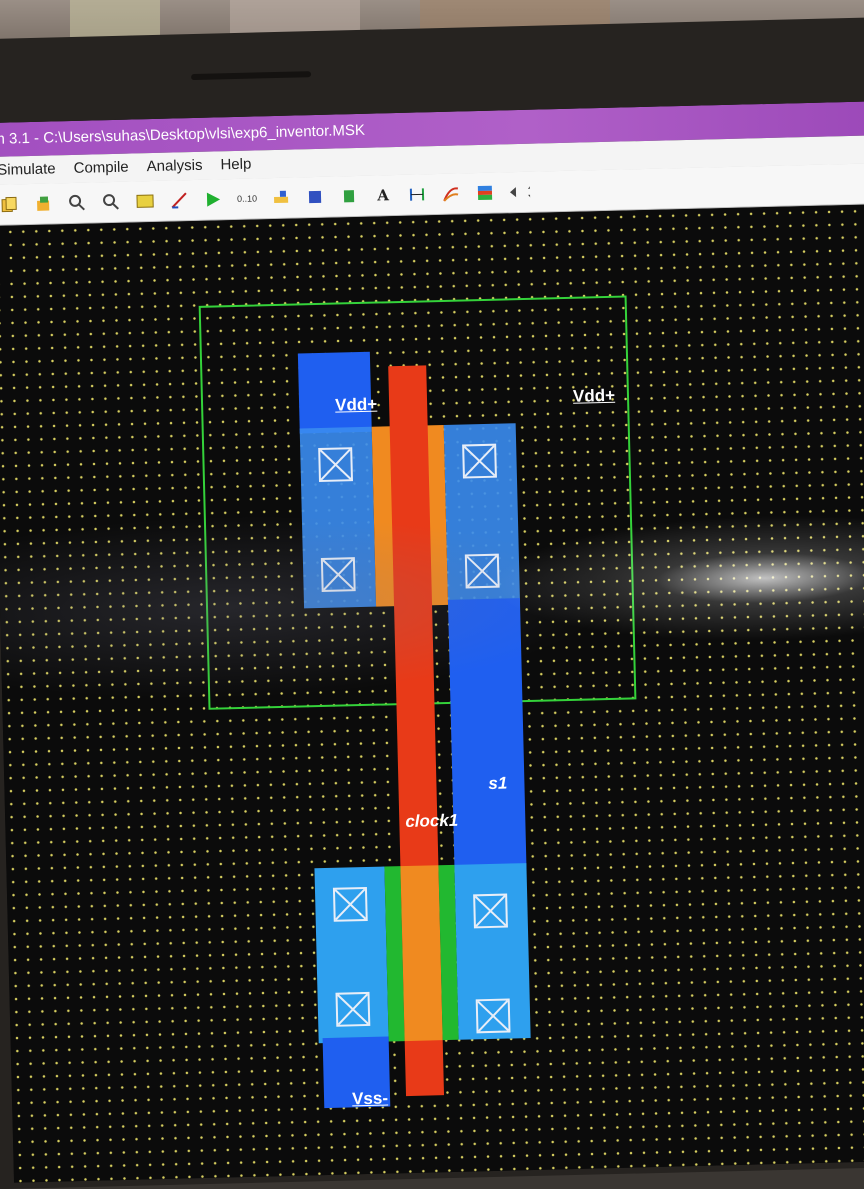 This screenshot has width=864, height=1189. What do you see at coordinates (247, 198) in the screenshot?
I see `timing-icon: 0..10` at bounding box center [247, 198].